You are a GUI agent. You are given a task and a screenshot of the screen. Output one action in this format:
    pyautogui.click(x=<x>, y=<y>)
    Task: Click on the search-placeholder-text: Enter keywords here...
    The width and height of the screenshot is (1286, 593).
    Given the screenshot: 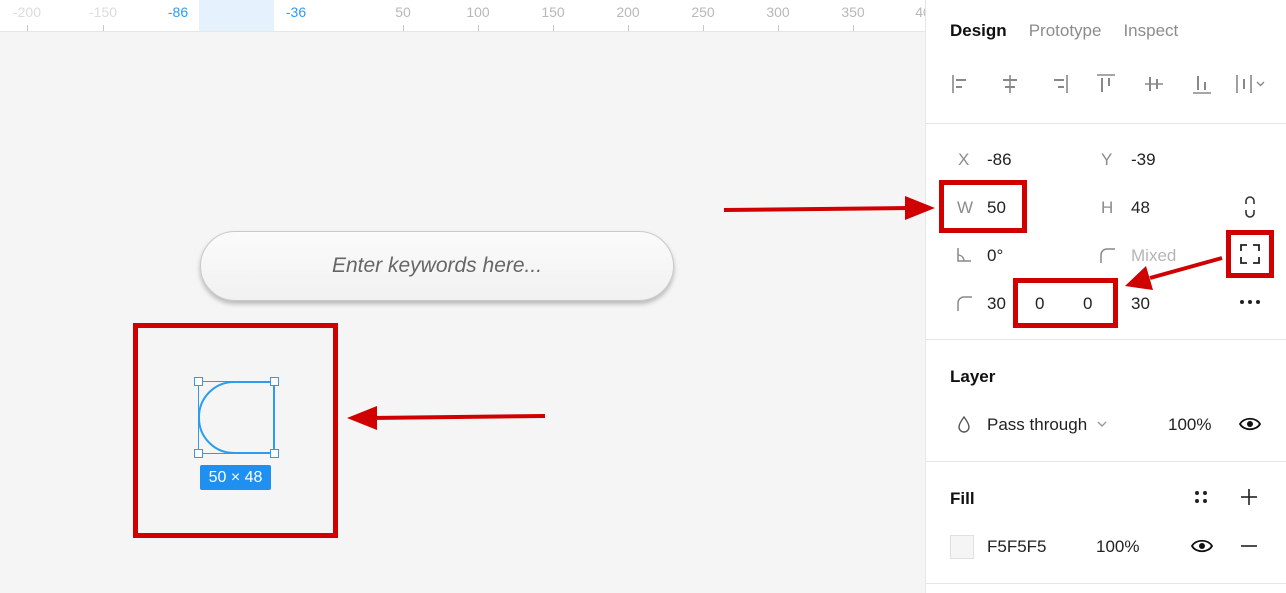 What is the action you would take?
    pyautogui.click(x=437, y=265)
    